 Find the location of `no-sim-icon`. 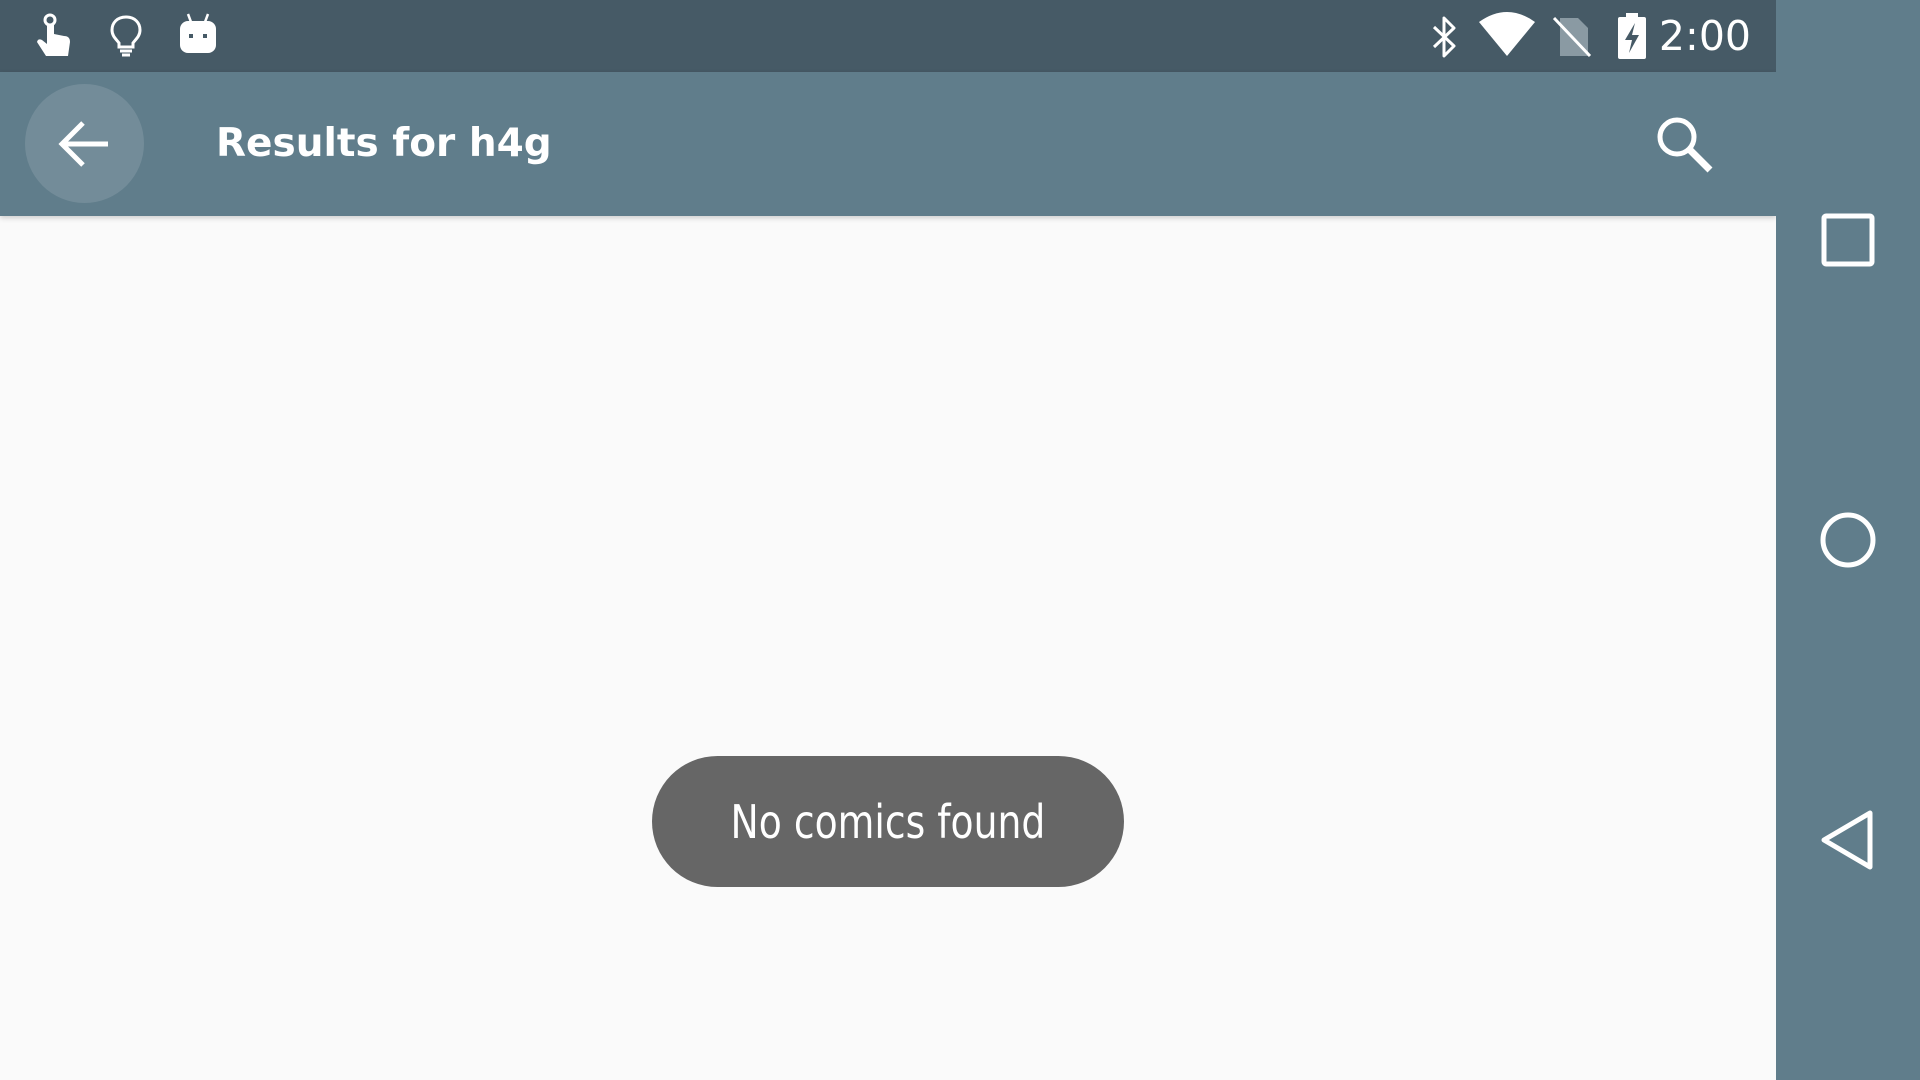

no-sim-icon is located at coordinates (1572, 37).